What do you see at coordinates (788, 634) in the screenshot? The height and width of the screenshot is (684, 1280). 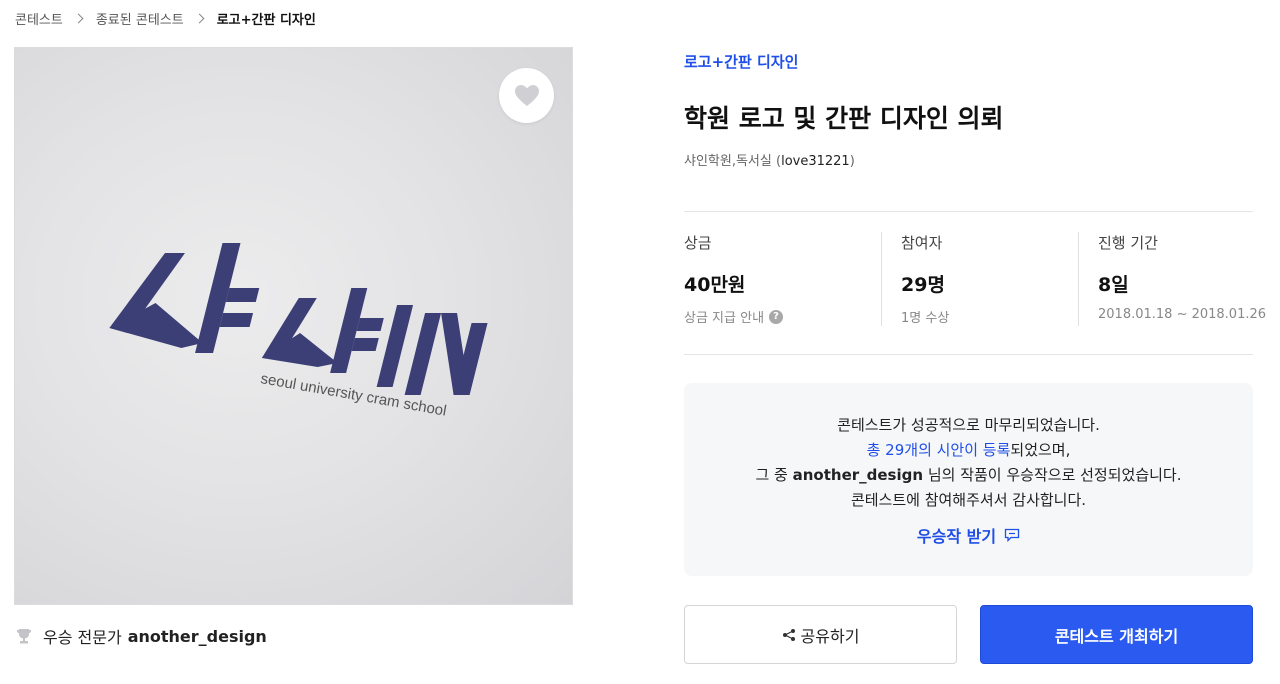 I see `share-icon` at bounding box center [788, 634].